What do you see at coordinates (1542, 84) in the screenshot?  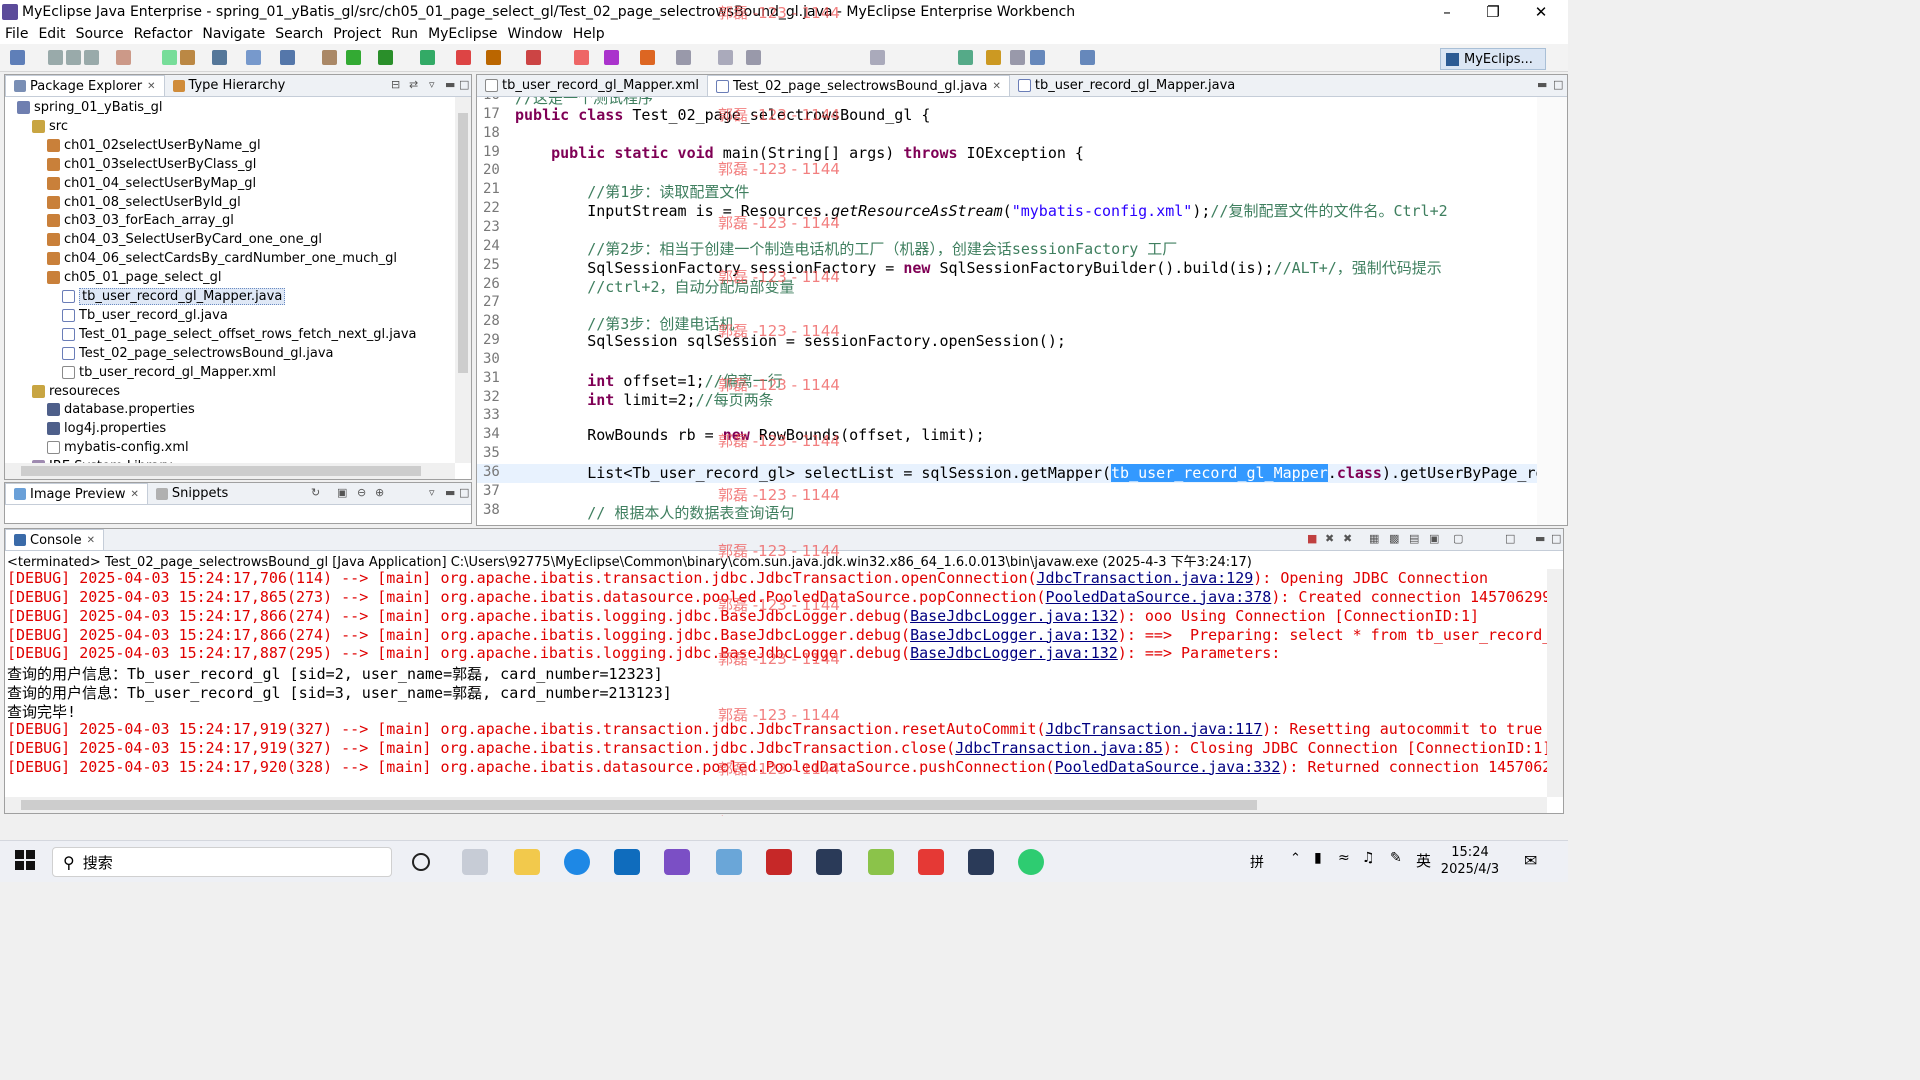 I see `editor-minimize-icon: ▬` at bounding box center [1542, 84].